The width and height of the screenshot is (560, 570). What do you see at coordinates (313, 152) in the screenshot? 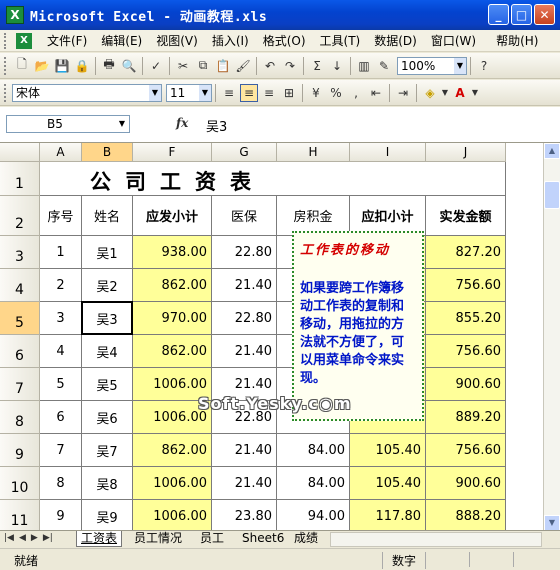
I see `column-header-h: H` at bounding box center [313, 152].